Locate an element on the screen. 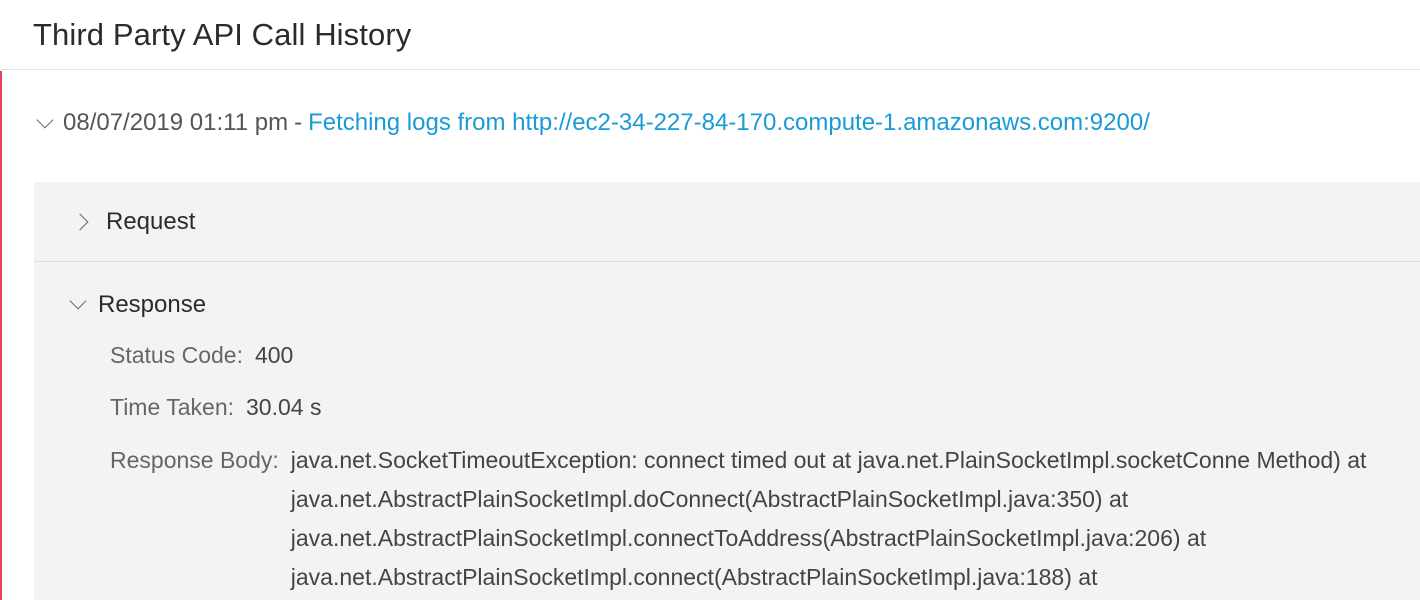  page-title: Third Party API Call History is located at coordinates (222, 34).